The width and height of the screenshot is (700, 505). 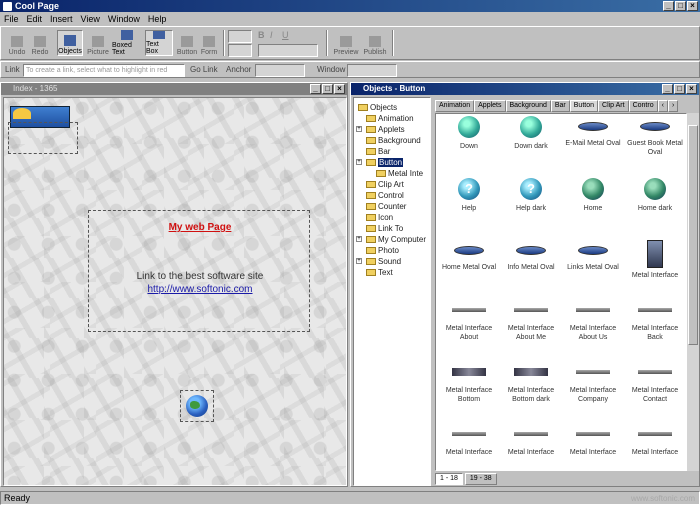 I want to click on menu-window: Window, so click(x=124, y=19).